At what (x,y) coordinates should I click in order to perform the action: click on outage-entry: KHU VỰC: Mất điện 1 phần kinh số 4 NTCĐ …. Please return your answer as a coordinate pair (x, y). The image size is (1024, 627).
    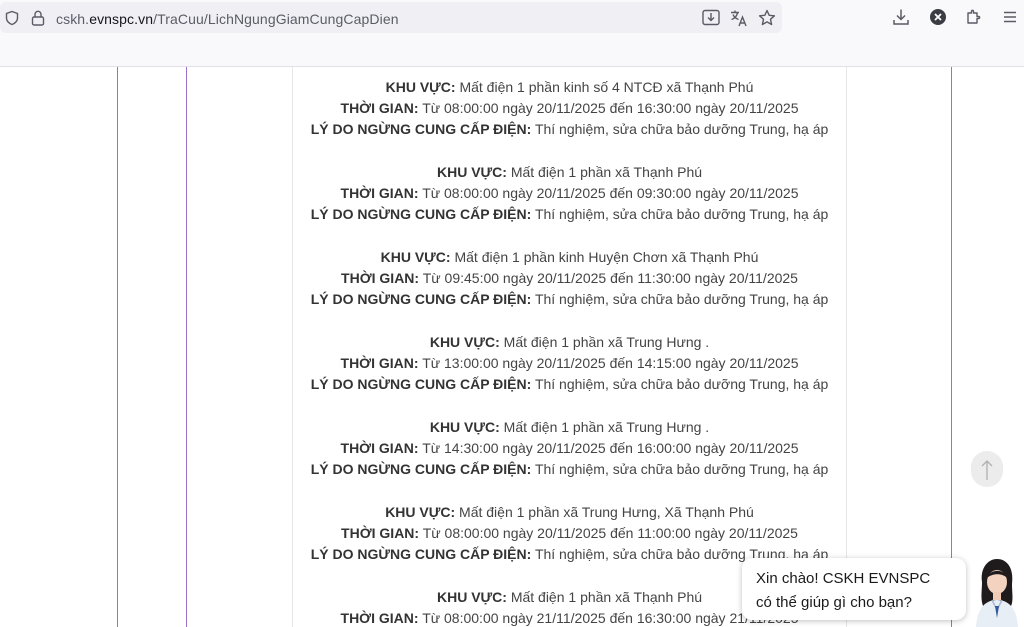
    Looking at the image, I should click on (569, 109).